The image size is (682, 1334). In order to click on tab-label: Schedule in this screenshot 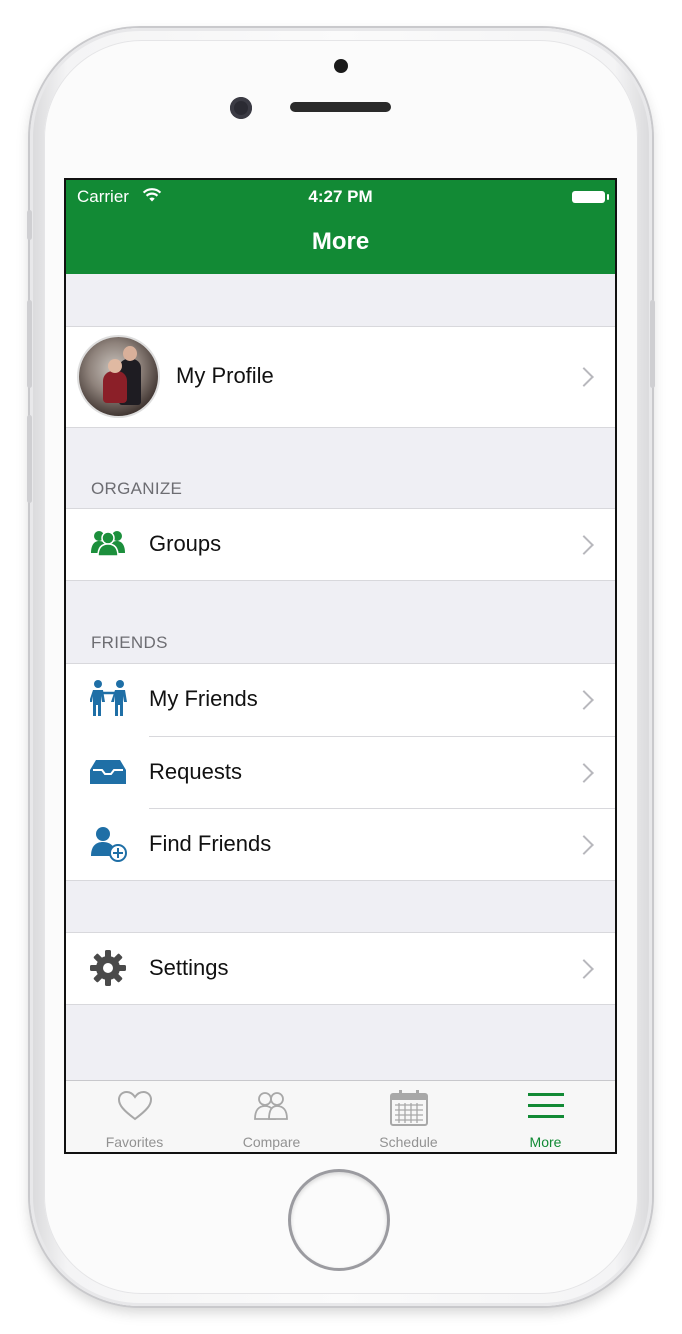, I will do `click(408, 1142)`.